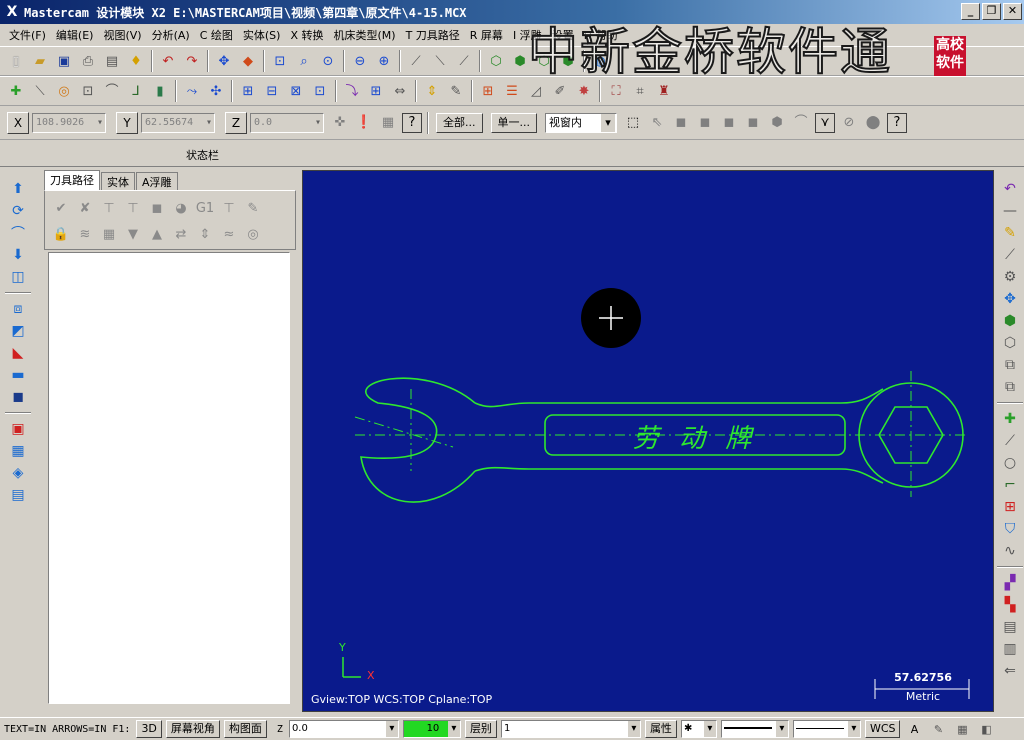 The width and height of the screenshot is (1024, 740). I want to click on fillet-icon: ⌒, so click(112, 91).